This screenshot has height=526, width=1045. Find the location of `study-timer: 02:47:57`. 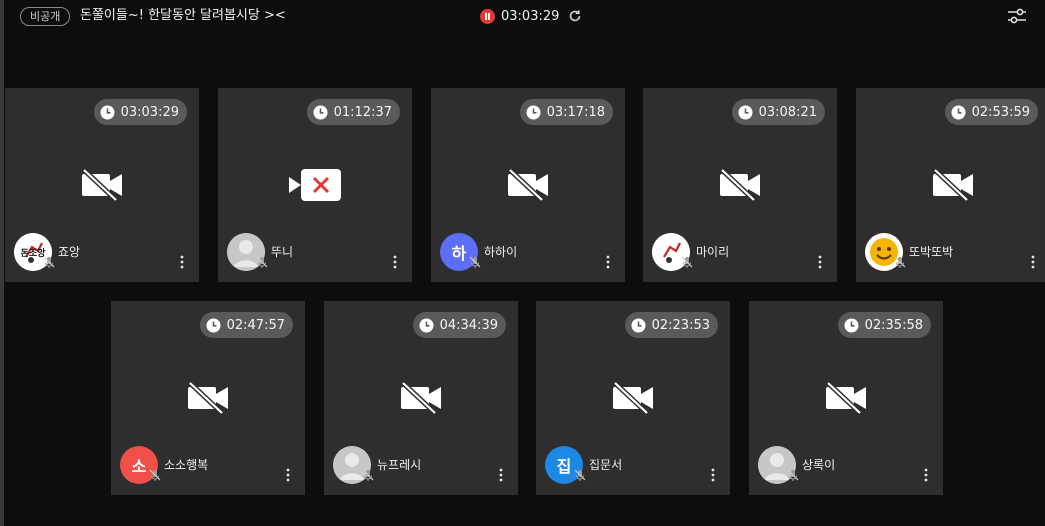

study-timer: 02:47:57 is located at coordinates (246, 325).